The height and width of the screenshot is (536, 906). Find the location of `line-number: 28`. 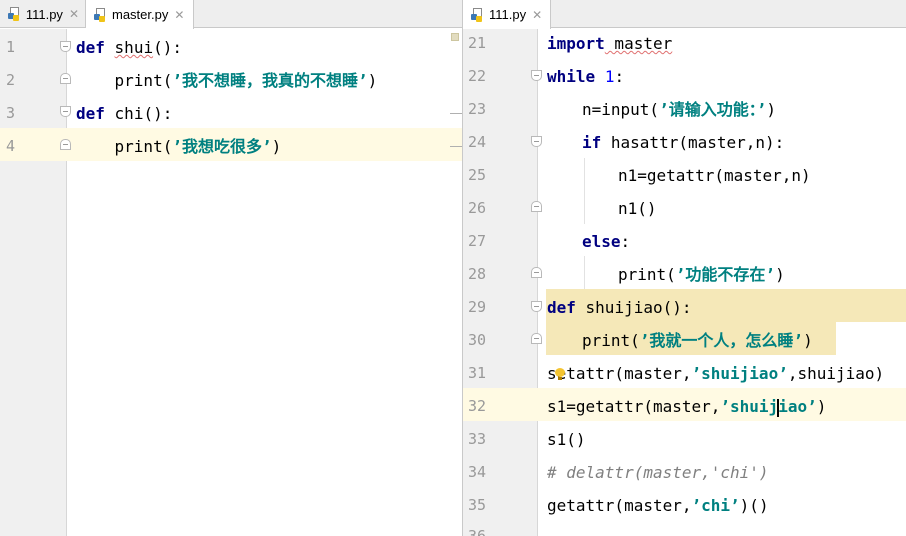

line-number: 28 is located at coordinates (477, 274).